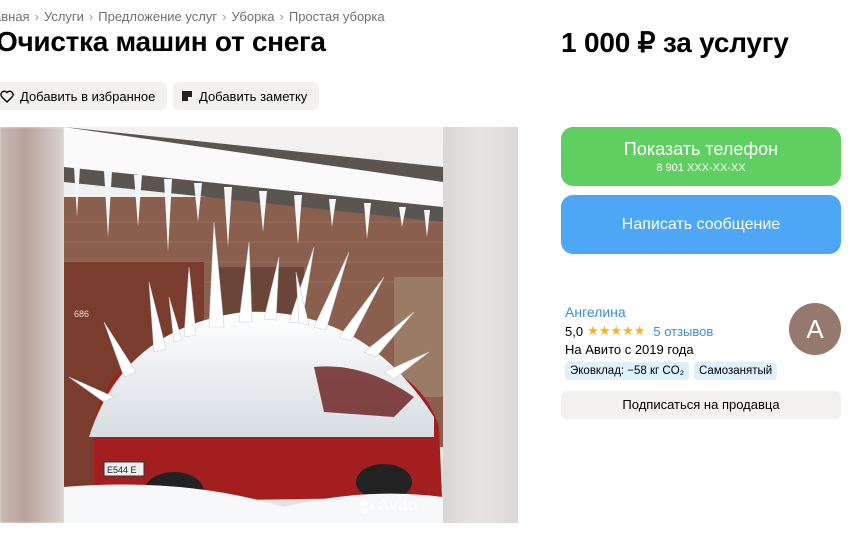  I want to click on show-phone-button: Показать телефон 8 901 XXX-XX-XX, so click(701, 156).